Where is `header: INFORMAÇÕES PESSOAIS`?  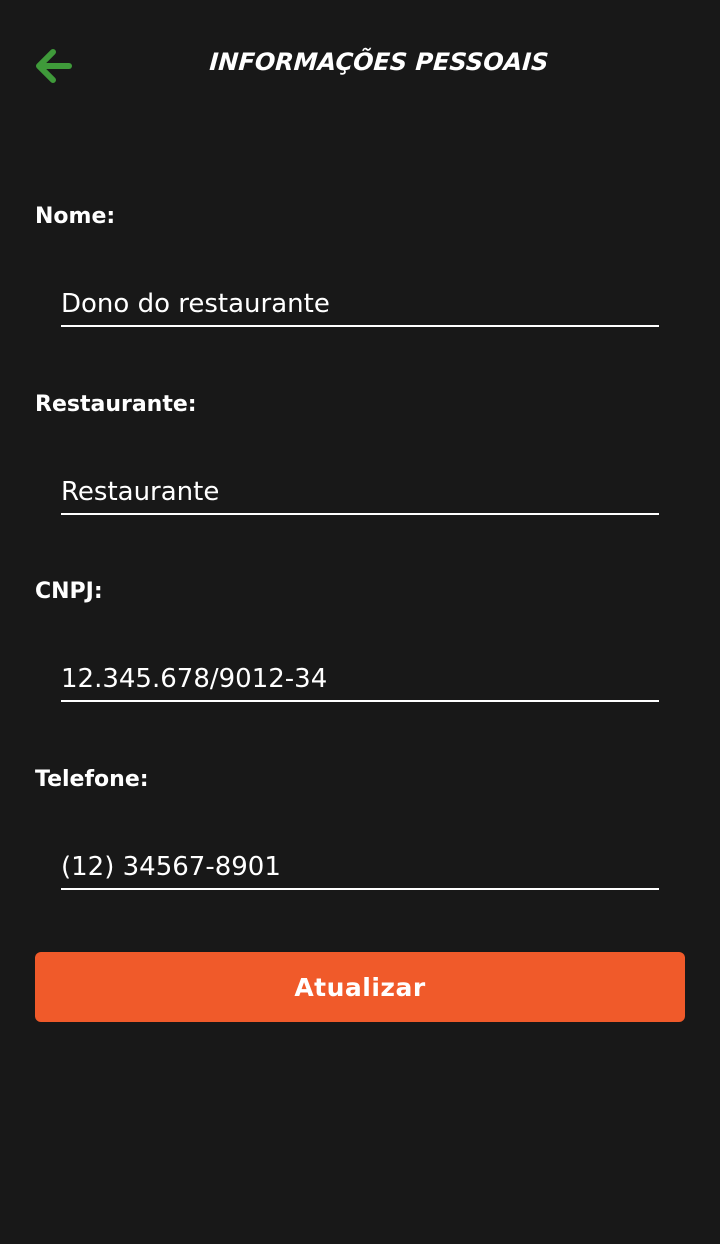
header: INFORMAÇÕES PESSOAIS is located at coordinates (360, 65).